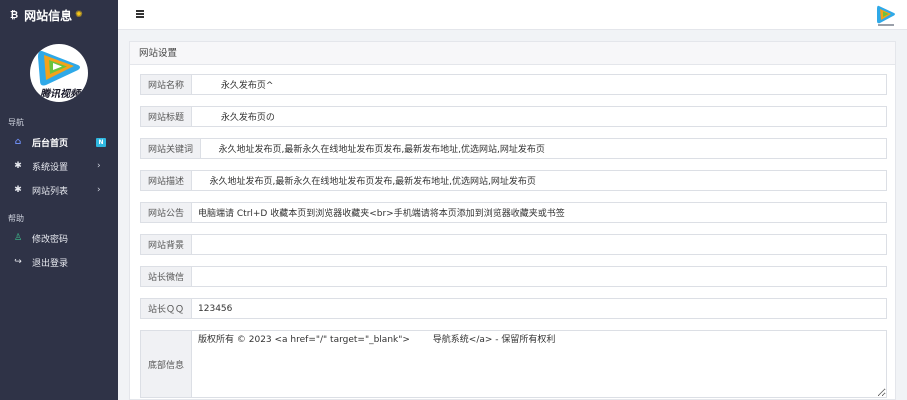 The image size is (907, 400). Describe the element at coordinates (539, 244) in the screenshot. I see `background-input` at that location.